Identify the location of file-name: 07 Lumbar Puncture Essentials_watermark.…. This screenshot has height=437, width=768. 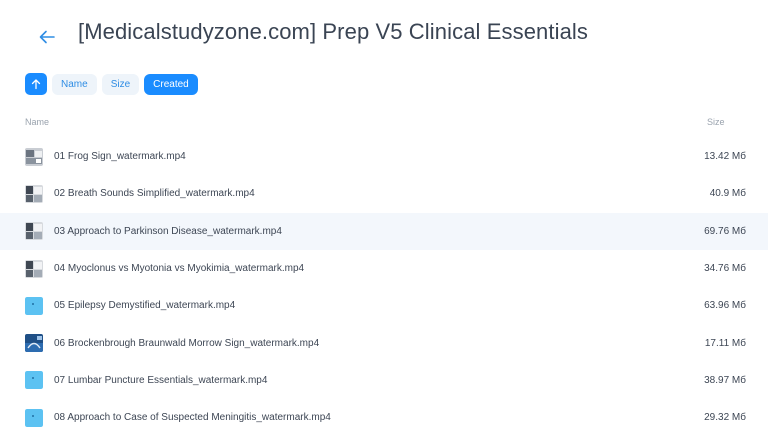
(161, 380).